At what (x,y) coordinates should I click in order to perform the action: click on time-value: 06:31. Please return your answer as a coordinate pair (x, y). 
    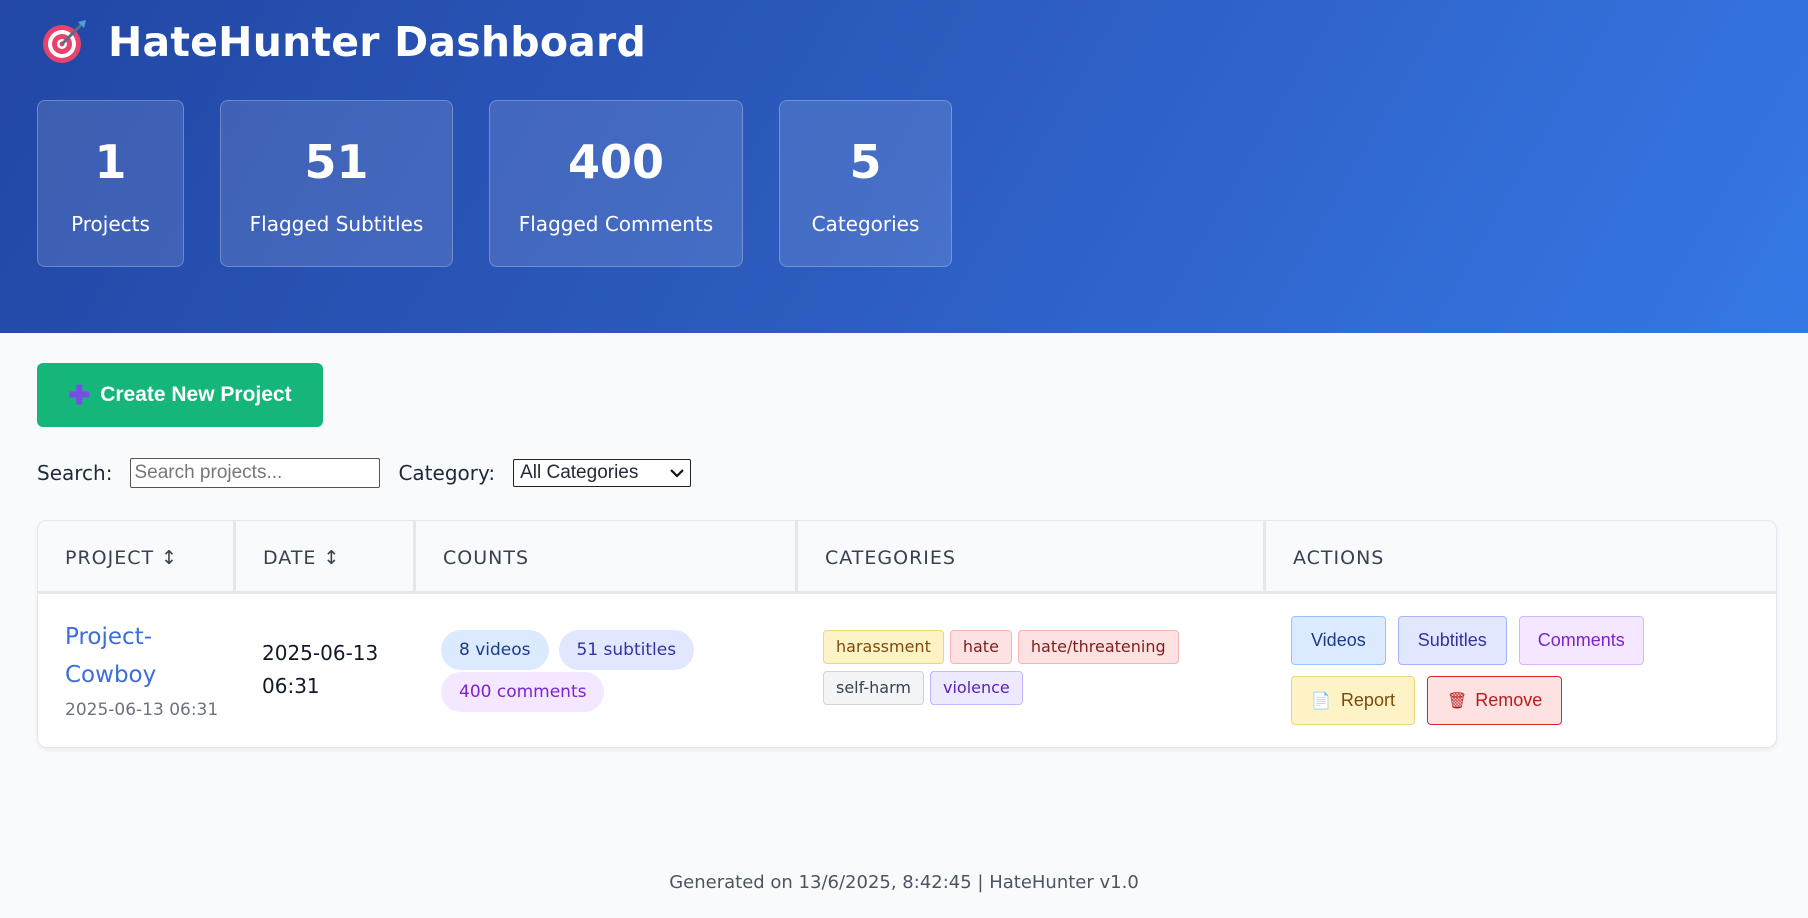
    Looking at the image, I should click on (291, 686).